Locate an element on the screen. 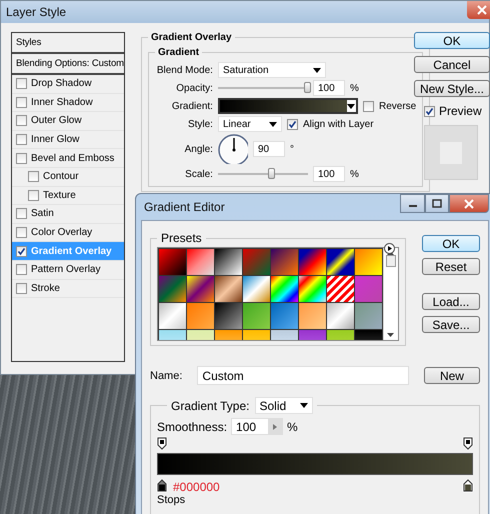  styles-header: Styles is located at coordinates (68, 43).